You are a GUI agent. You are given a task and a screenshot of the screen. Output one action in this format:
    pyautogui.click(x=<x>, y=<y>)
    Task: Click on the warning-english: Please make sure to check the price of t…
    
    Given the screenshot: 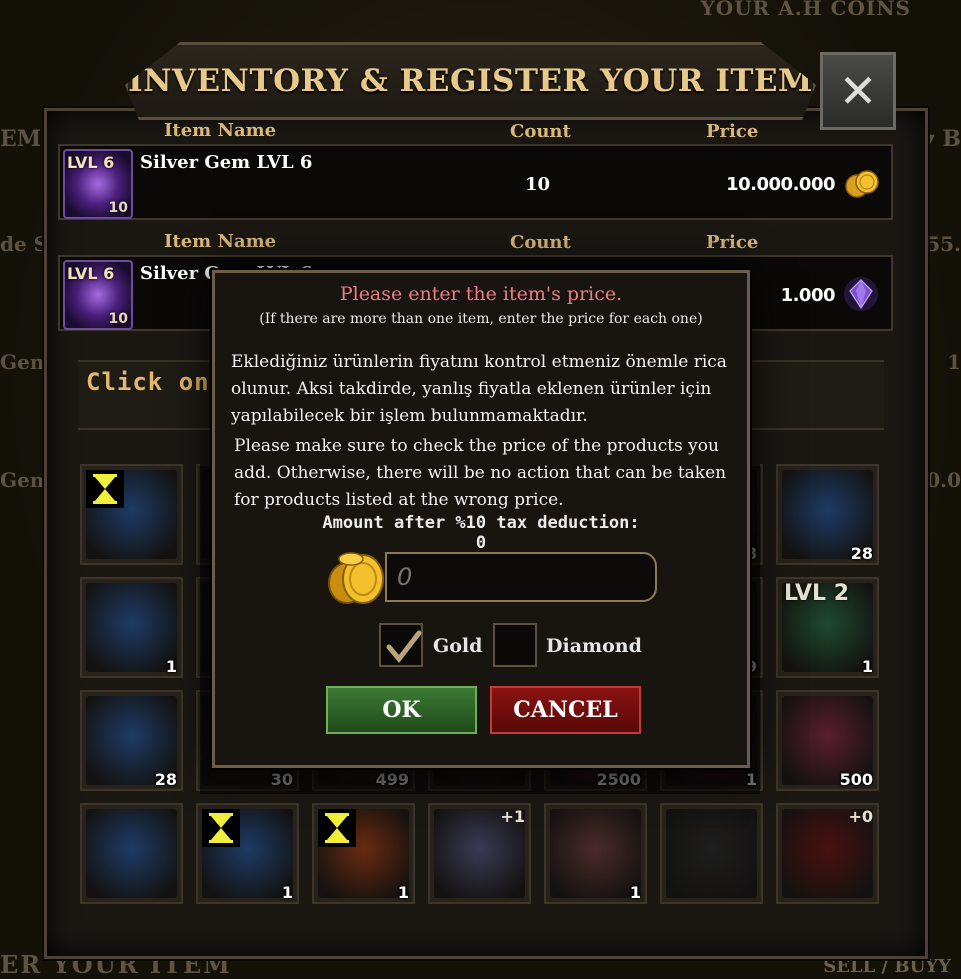 What is the action you would take?
    pyautogui.click(x=480, y=473)
    